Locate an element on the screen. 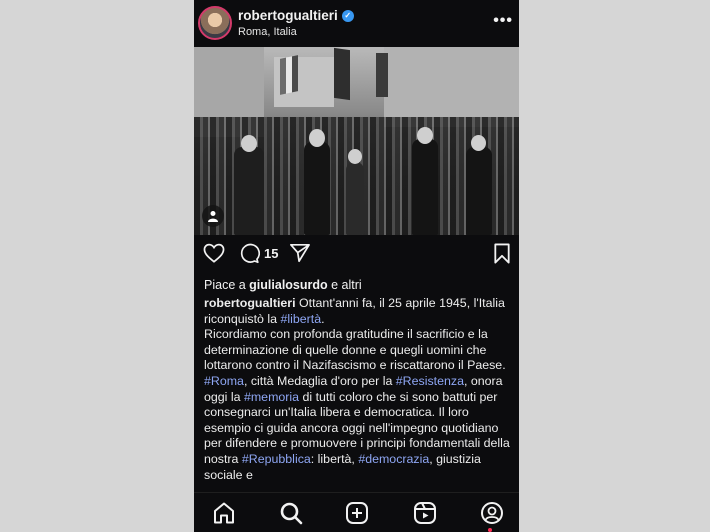 The width and height of the screenshot is (710, 532). like-button is located at coordinates (214, 253).